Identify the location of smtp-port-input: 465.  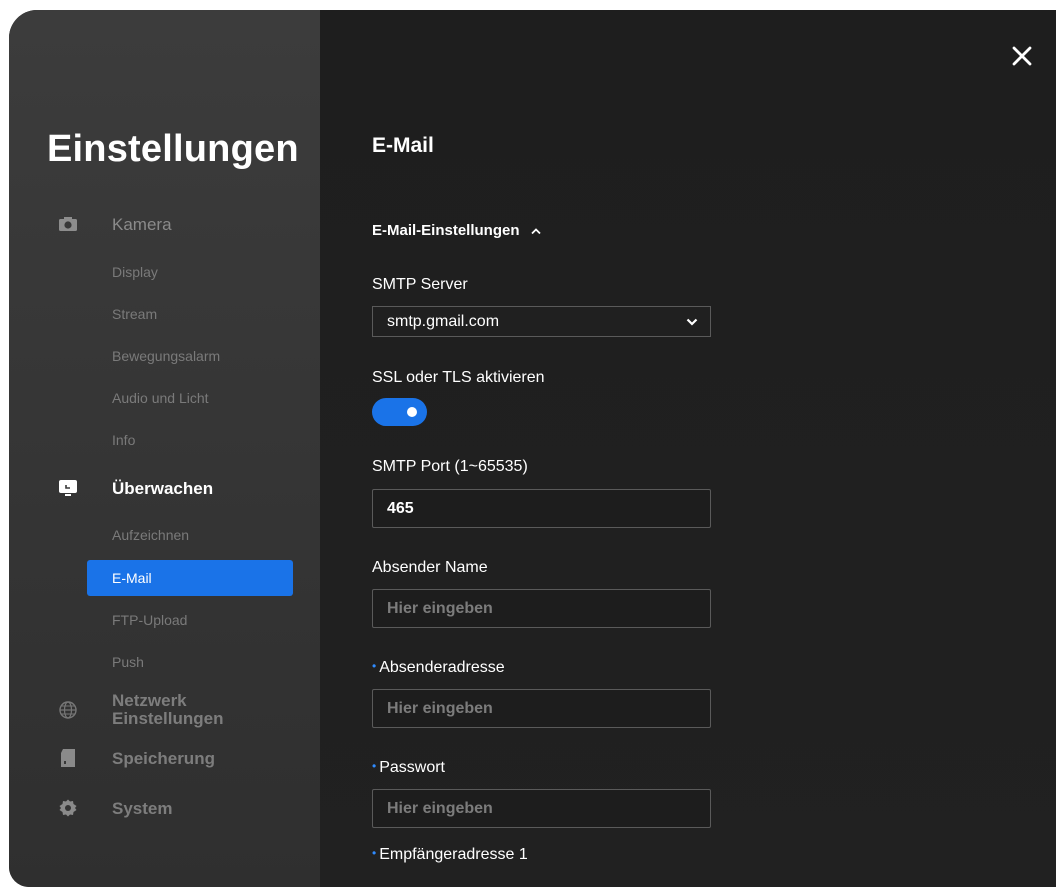
(541, 508).